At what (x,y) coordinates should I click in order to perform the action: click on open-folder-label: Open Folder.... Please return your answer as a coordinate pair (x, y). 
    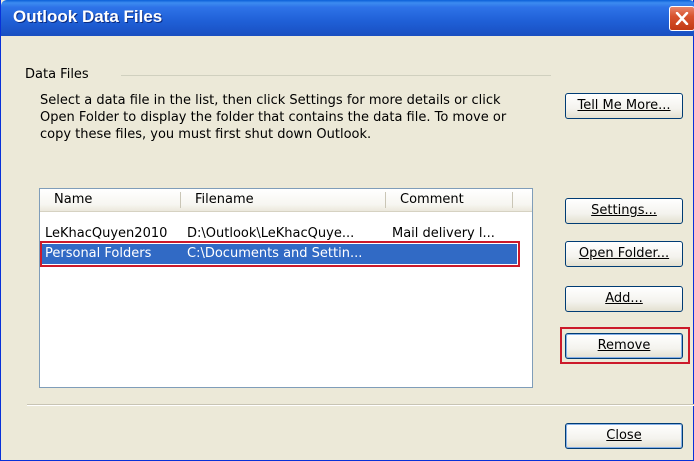
    Looking at the image, I should click on (624, 253).